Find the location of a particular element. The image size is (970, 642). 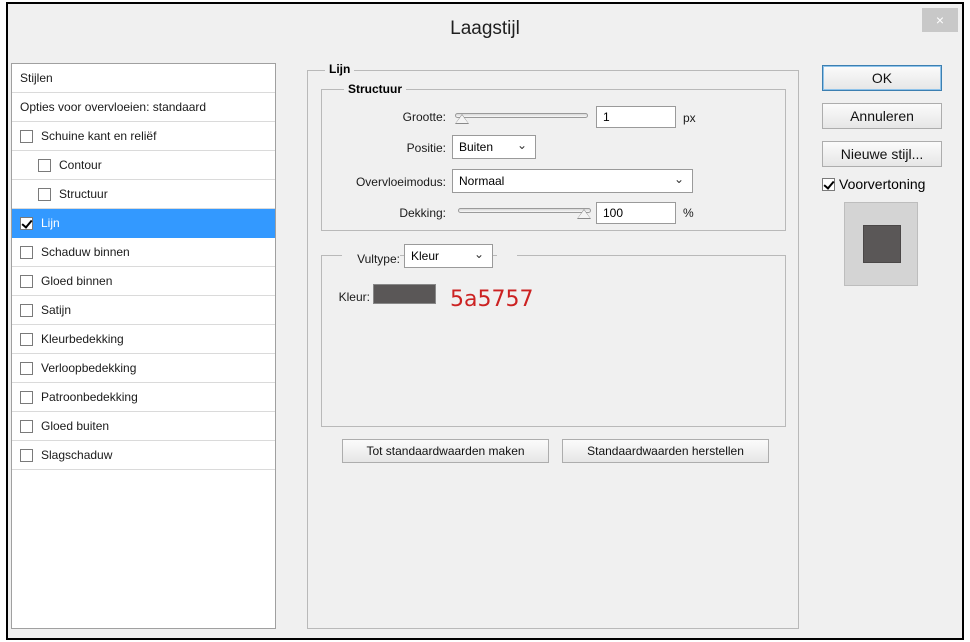

style-item-lijn: Lijn is located at coordinates (143, 223).